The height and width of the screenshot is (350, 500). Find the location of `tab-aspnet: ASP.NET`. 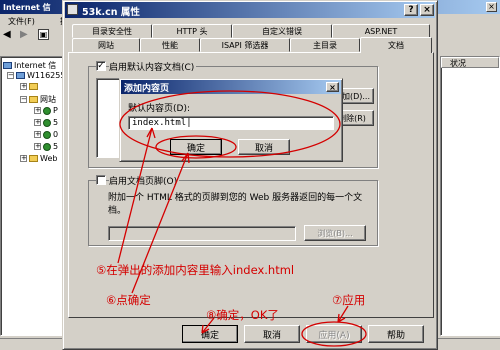

tab-aspnet: ASP.NET is located at coordinates (381, 31).